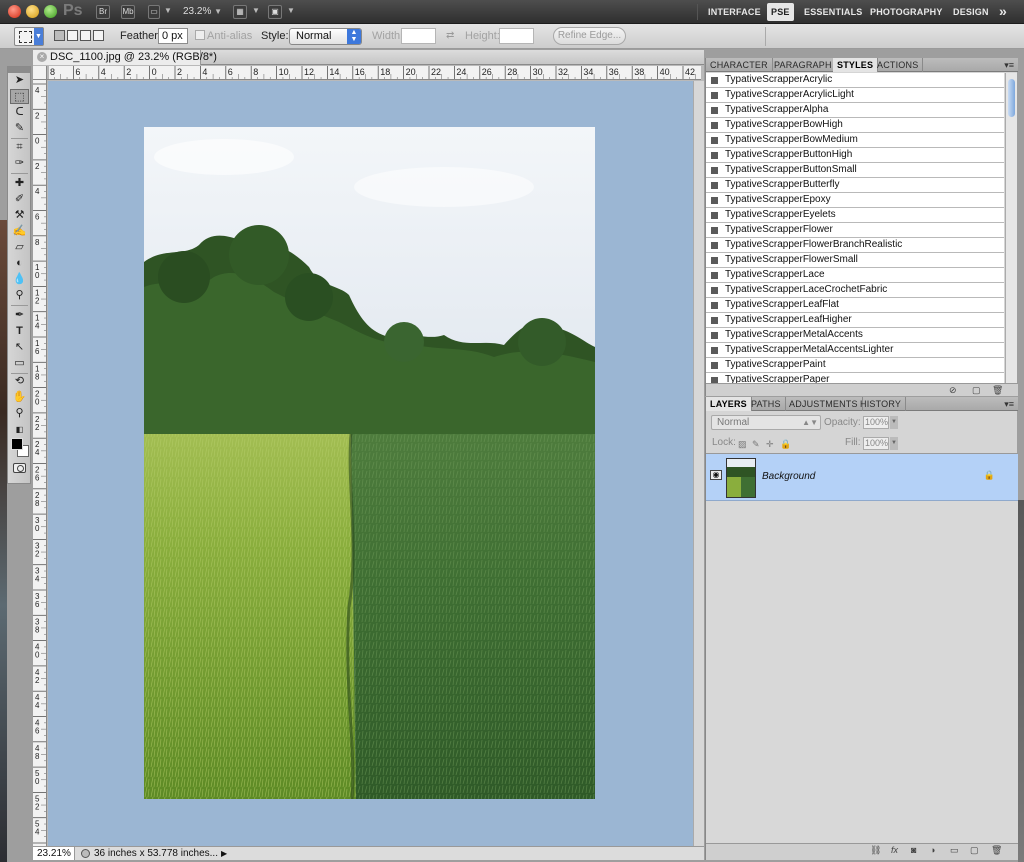 The image size is (1024, 862). Describe the element at coordinates (168, 10) in the screenshot. I see `view-extras-caret-icon: ▼` at that location.